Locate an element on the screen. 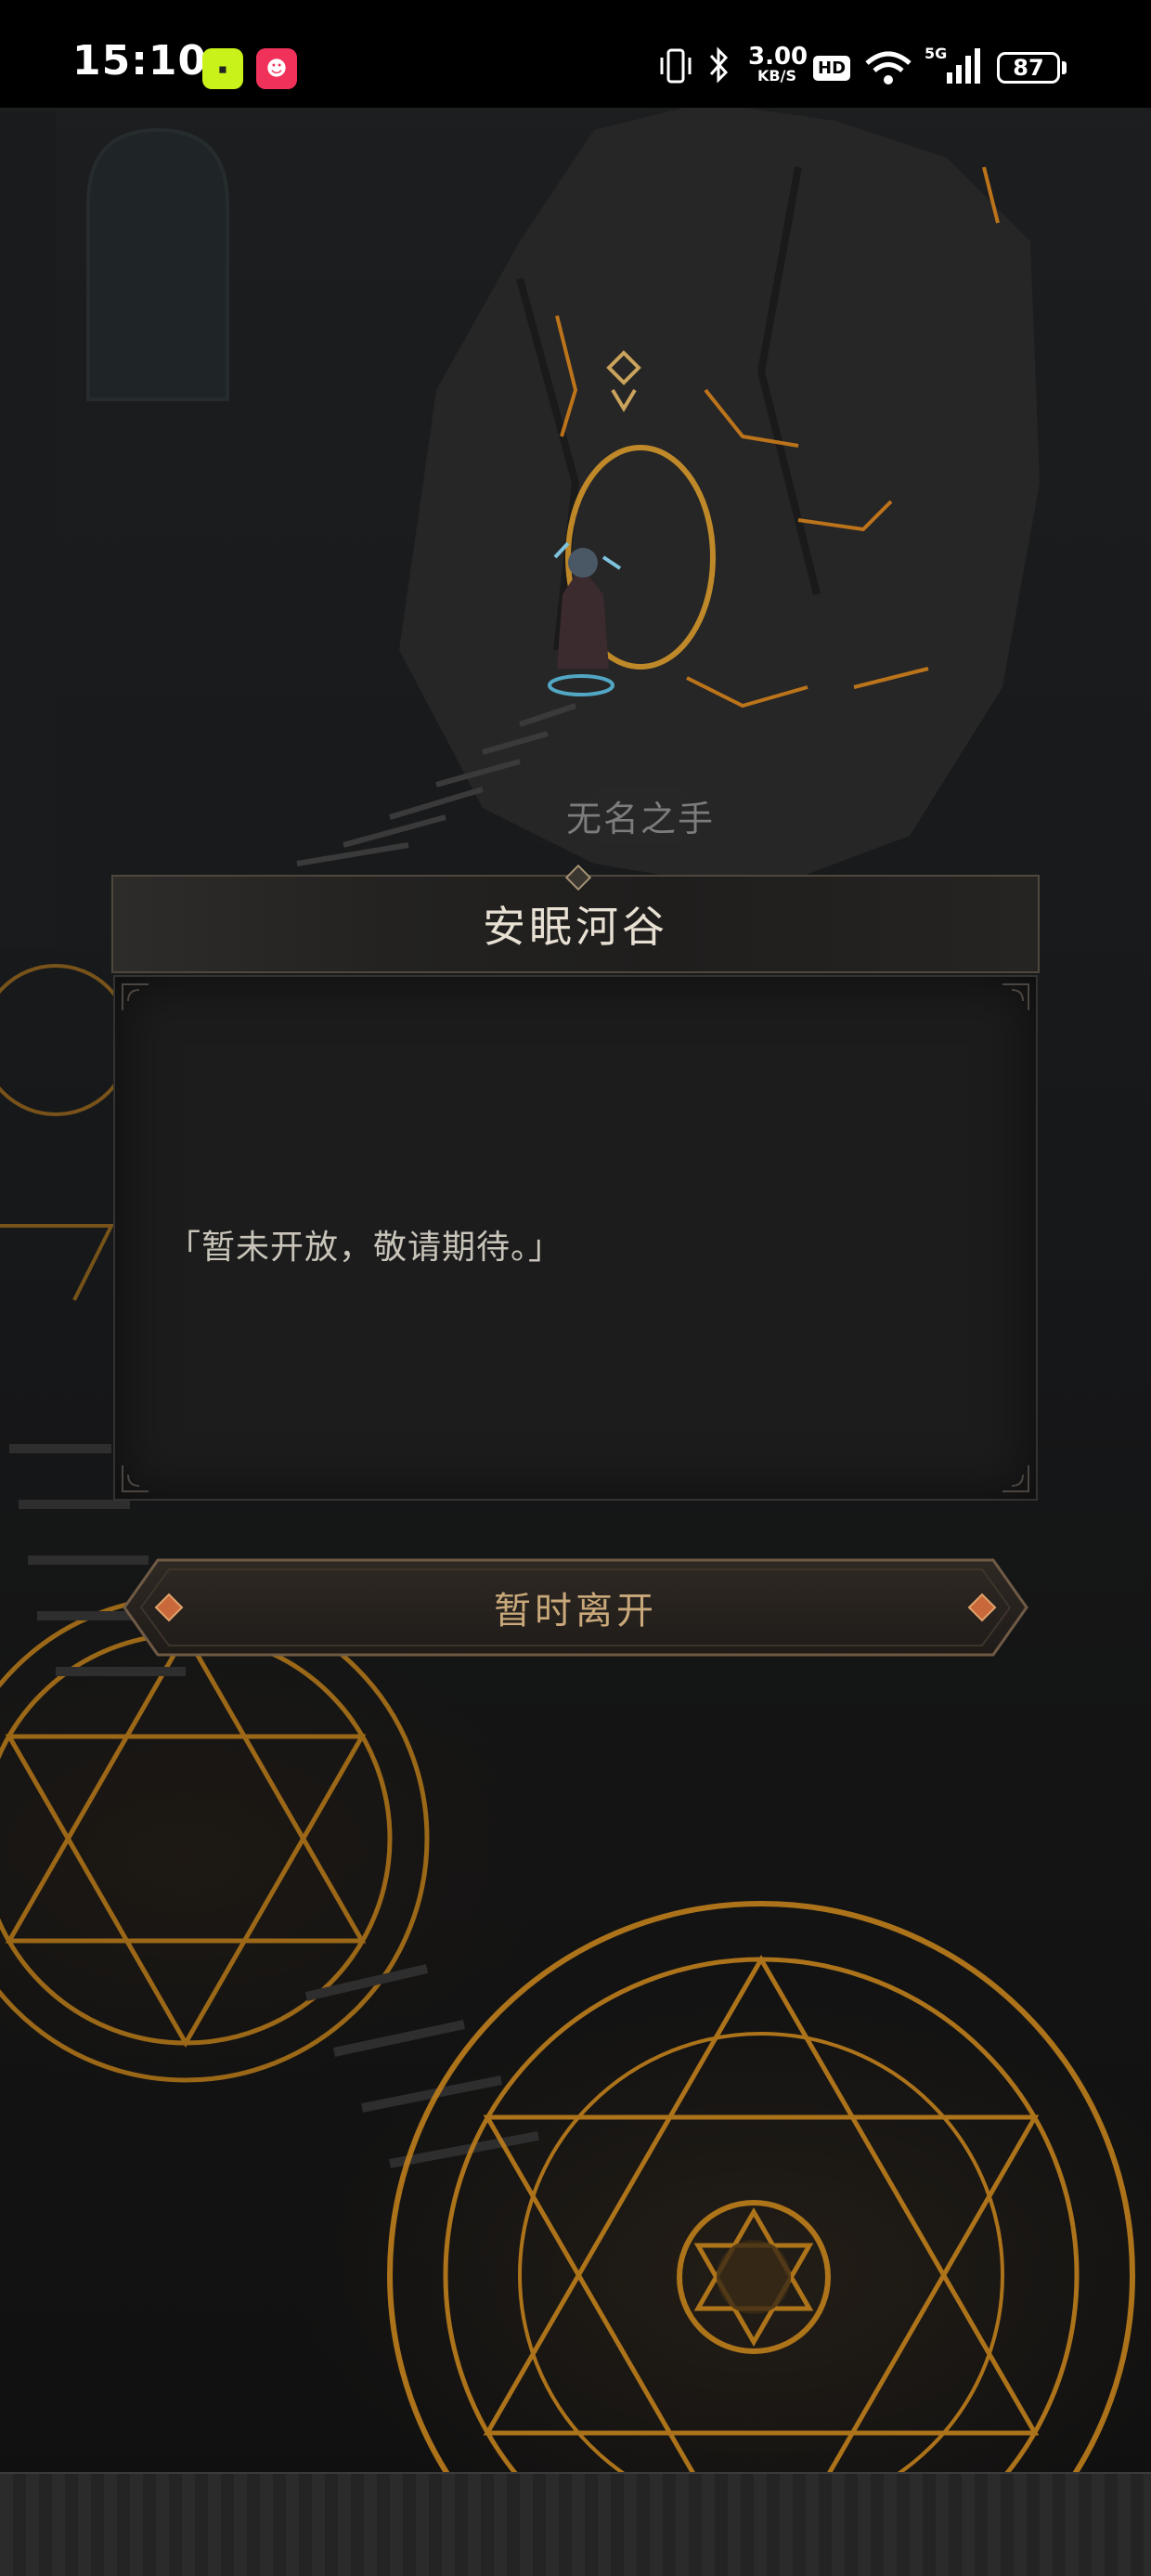  network-speed: 3.00 KB/S is located at coordinates (778, 64).